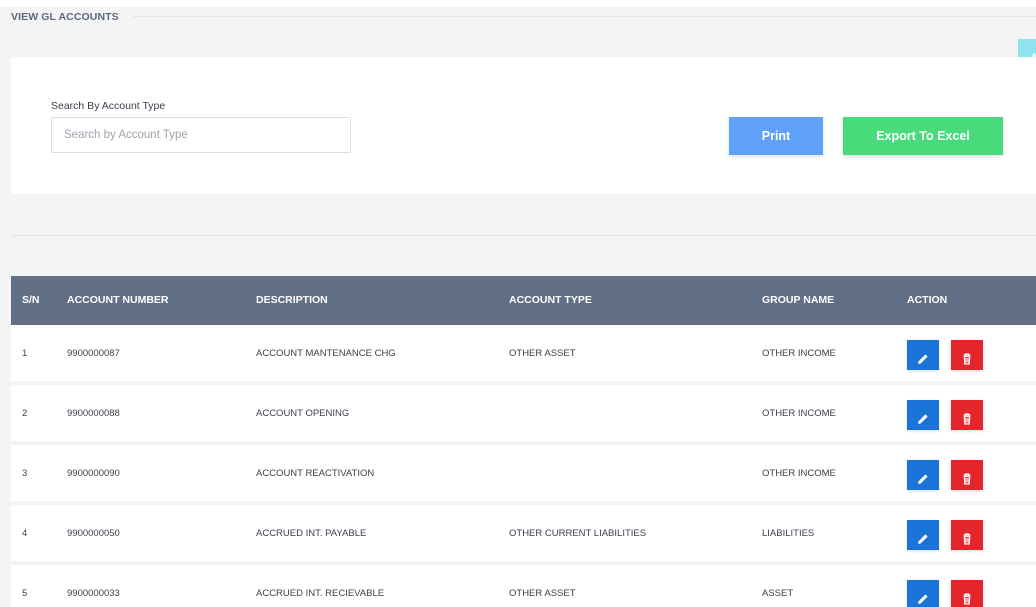 The image size is (1036, 607). Describe the element at coordinates (788, 533) in the screenshot. I see `cell-group-name: LIABILITIES` at that location.